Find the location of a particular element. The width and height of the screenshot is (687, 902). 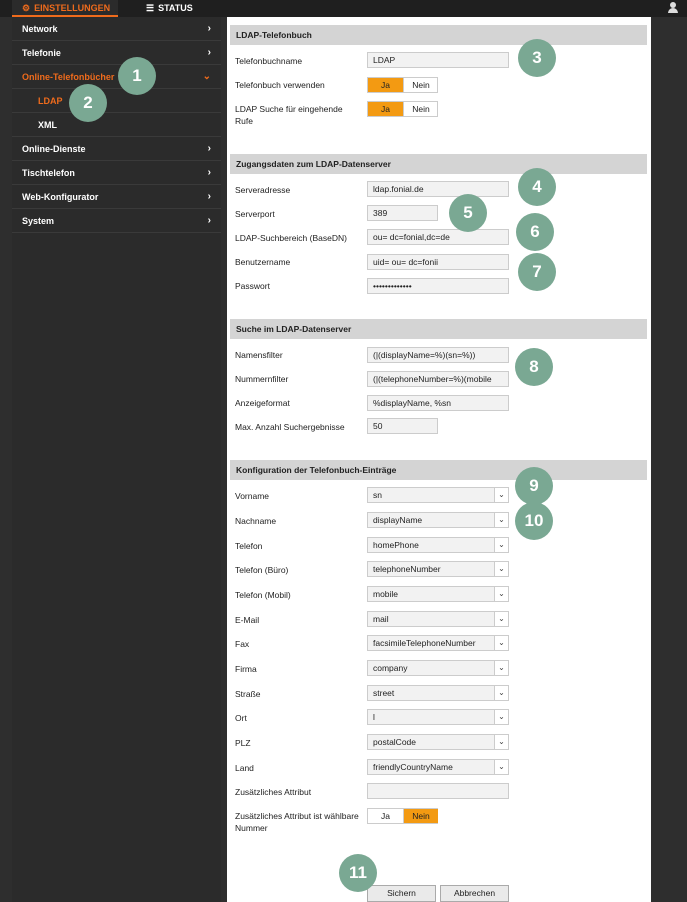

company-select: company ⌄ is located at coordinates (438, 668).